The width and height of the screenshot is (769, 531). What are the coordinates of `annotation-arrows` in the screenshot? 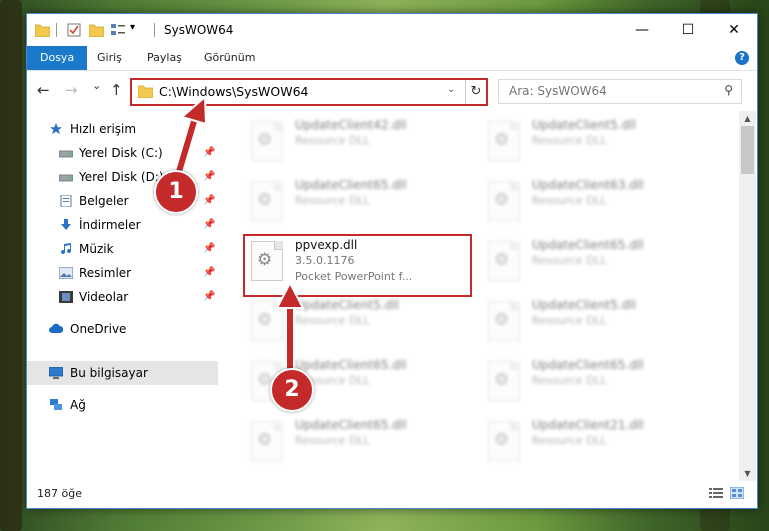 It's located at (239, 234).